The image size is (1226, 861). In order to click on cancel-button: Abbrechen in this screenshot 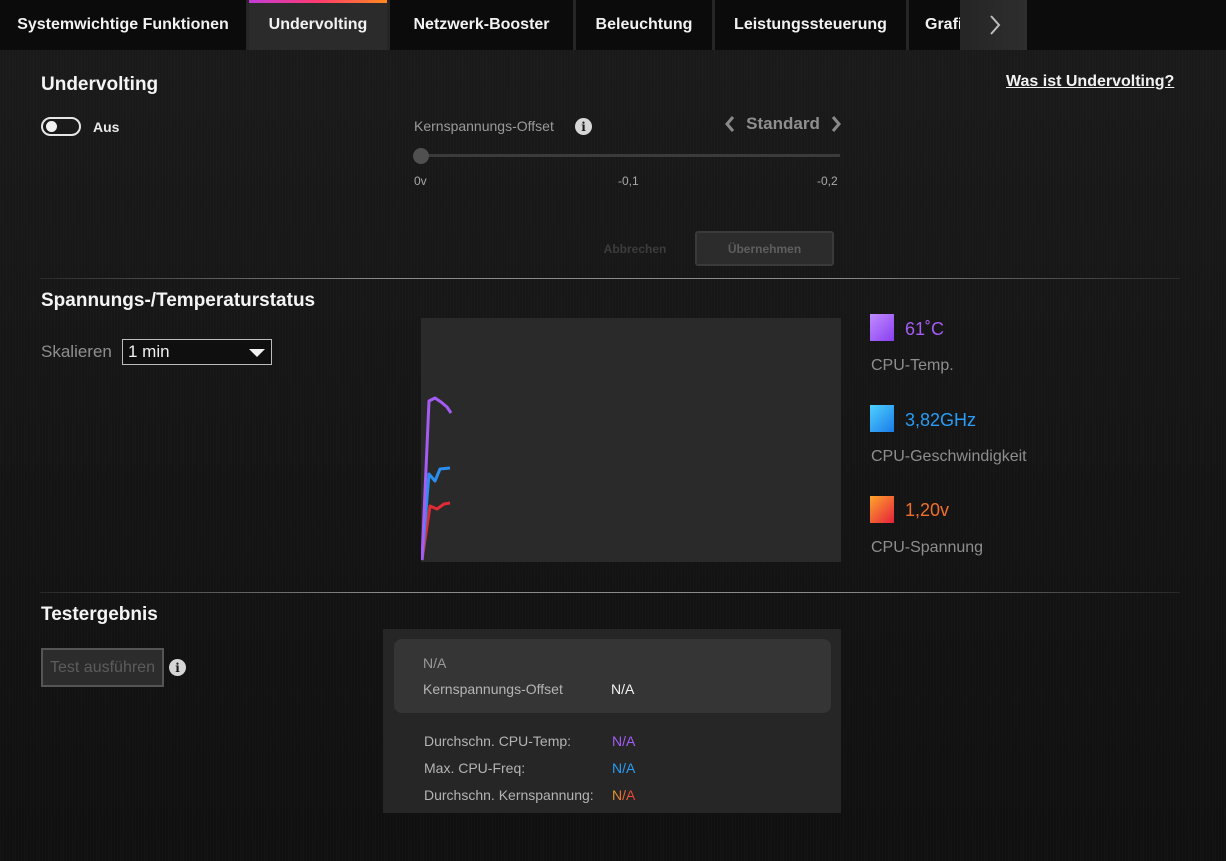, I will do `click(635, 249)`.